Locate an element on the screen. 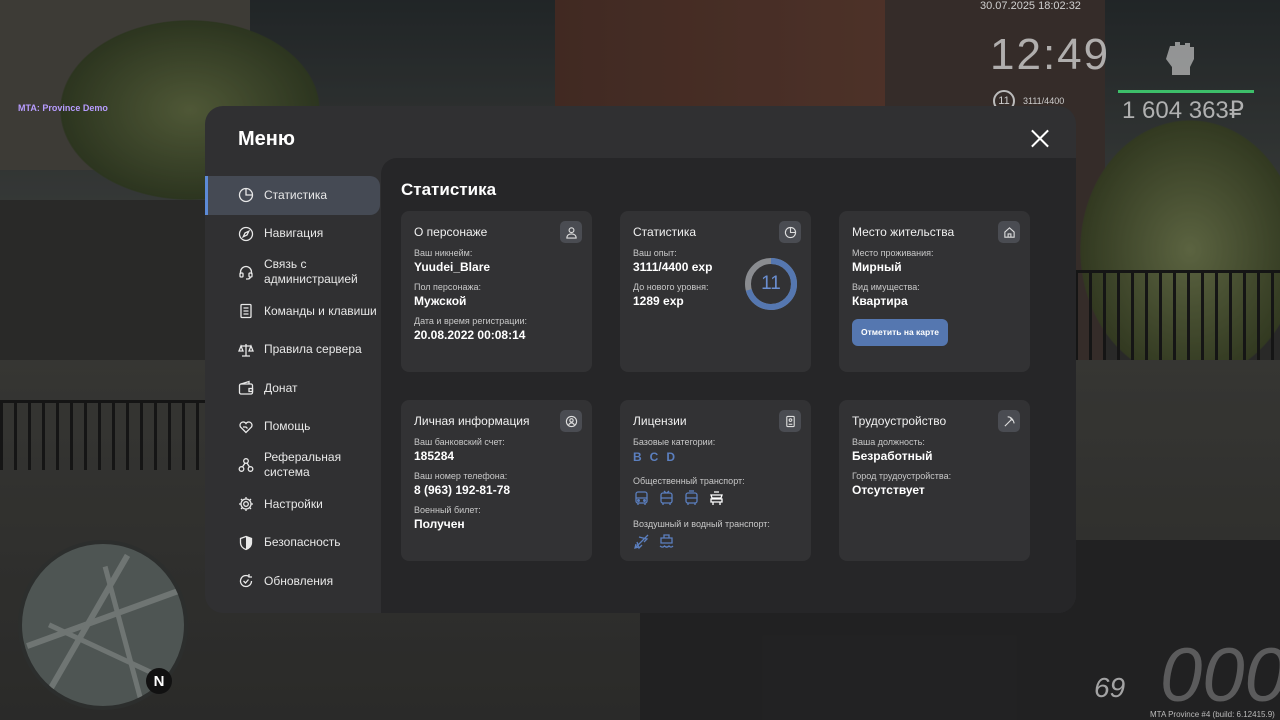 Image resolution: width=1280 pixels, height=720 pixels. sidebar-item-label: Помощь is located at coordinates (287, 426).